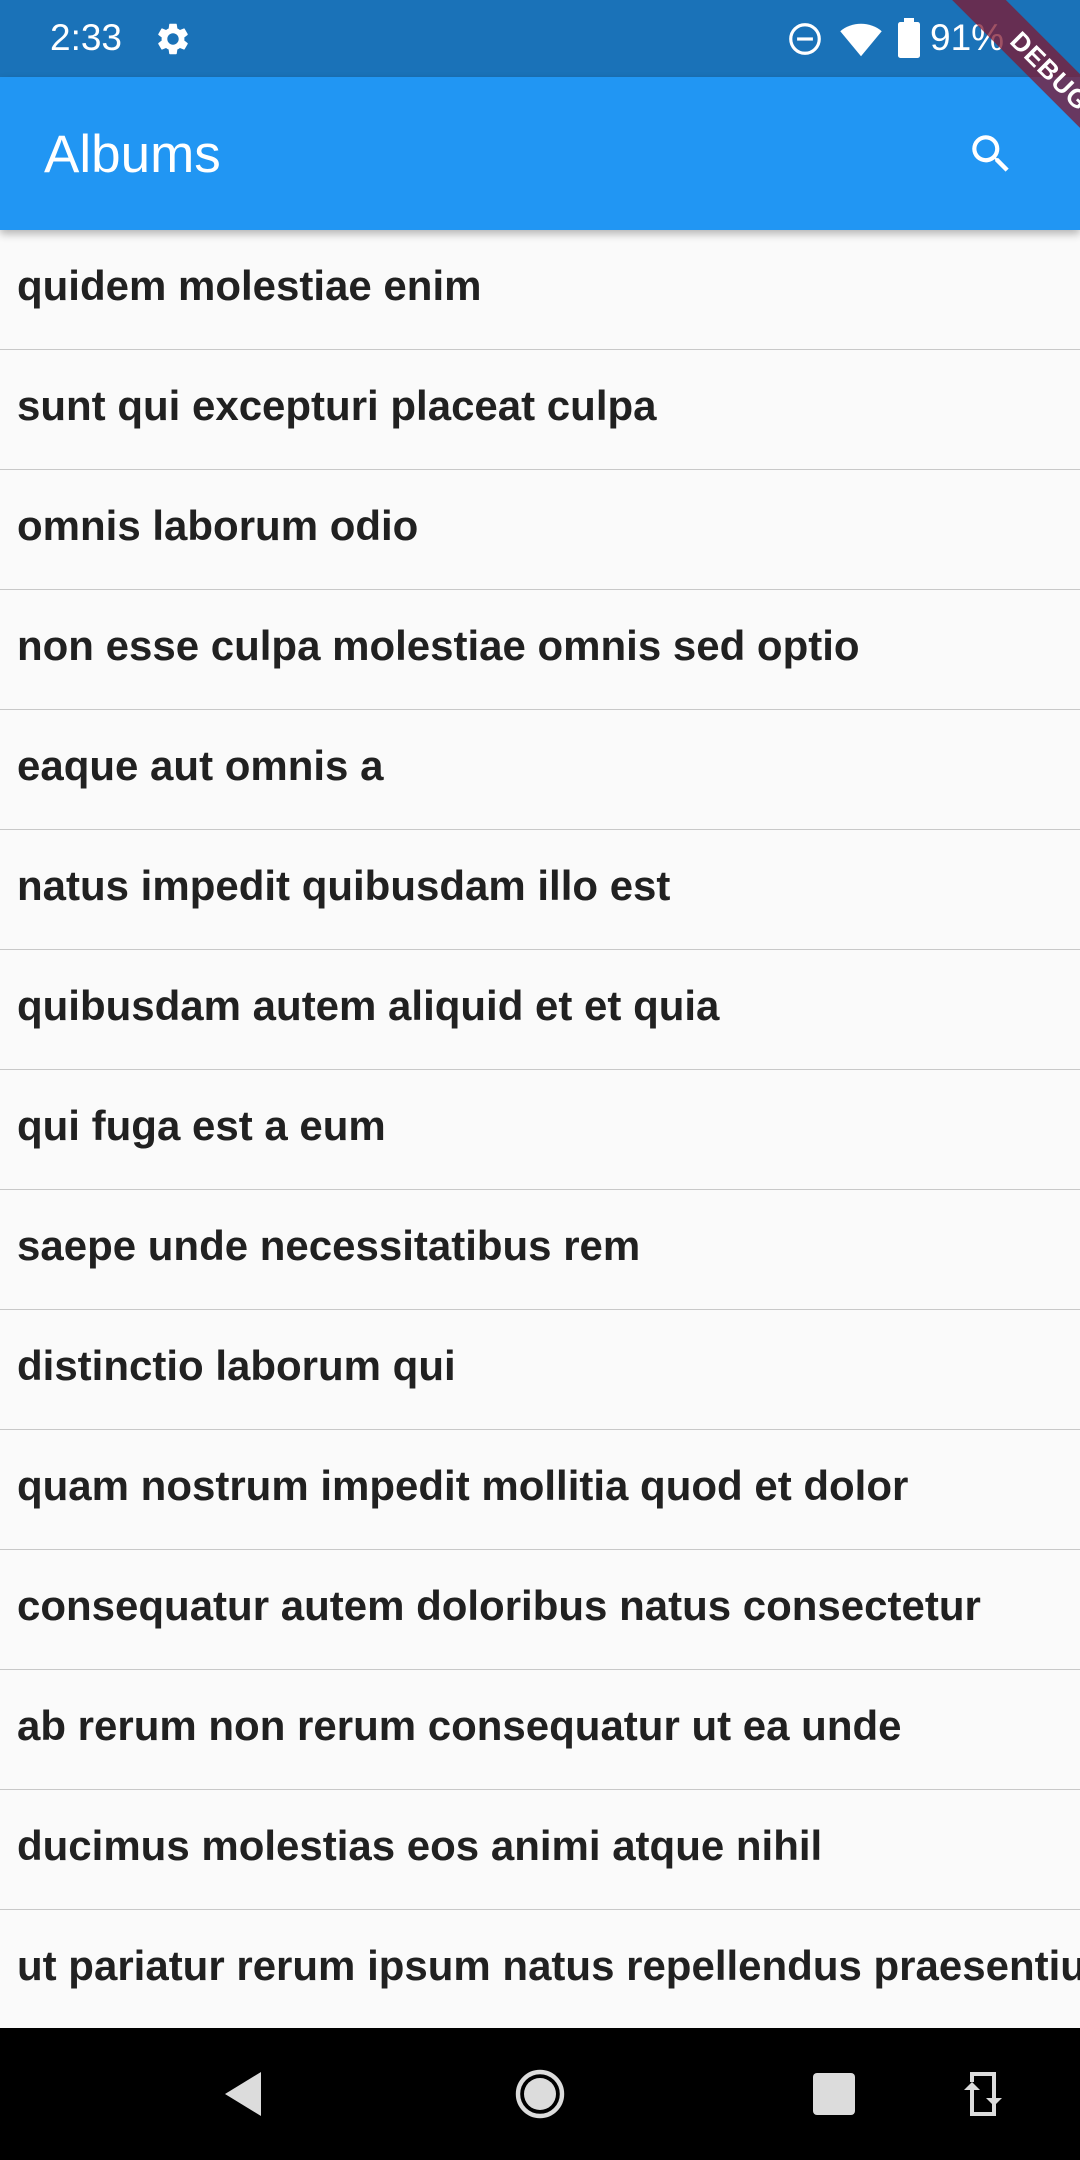 This screenshot has height=2160, width=1080. What do you see at coordinates (337, 405) in the screenshot?
I see `album-title: sunt qui excepturi placeat culpa` at bounding box center [337, 405].